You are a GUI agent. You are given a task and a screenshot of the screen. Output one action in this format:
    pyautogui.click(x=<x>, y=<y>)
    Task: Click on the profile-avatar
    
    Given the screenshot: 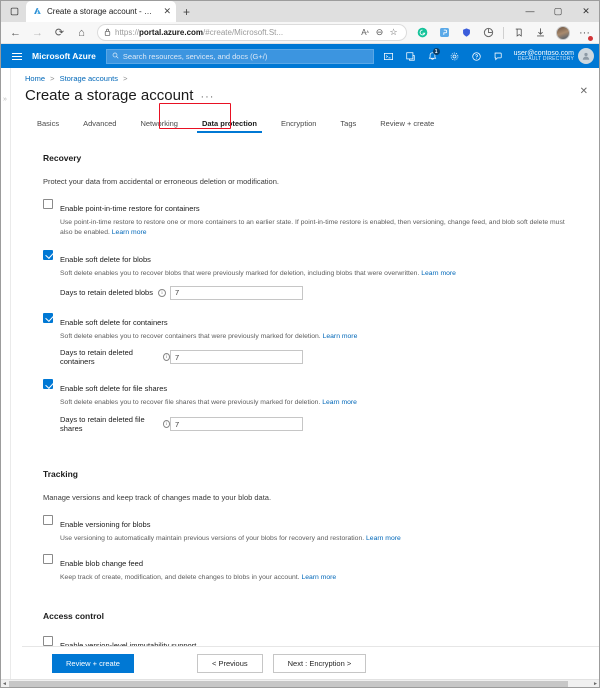 What is the action you would take?
    pyautogui.click(x=562, y=33)
    